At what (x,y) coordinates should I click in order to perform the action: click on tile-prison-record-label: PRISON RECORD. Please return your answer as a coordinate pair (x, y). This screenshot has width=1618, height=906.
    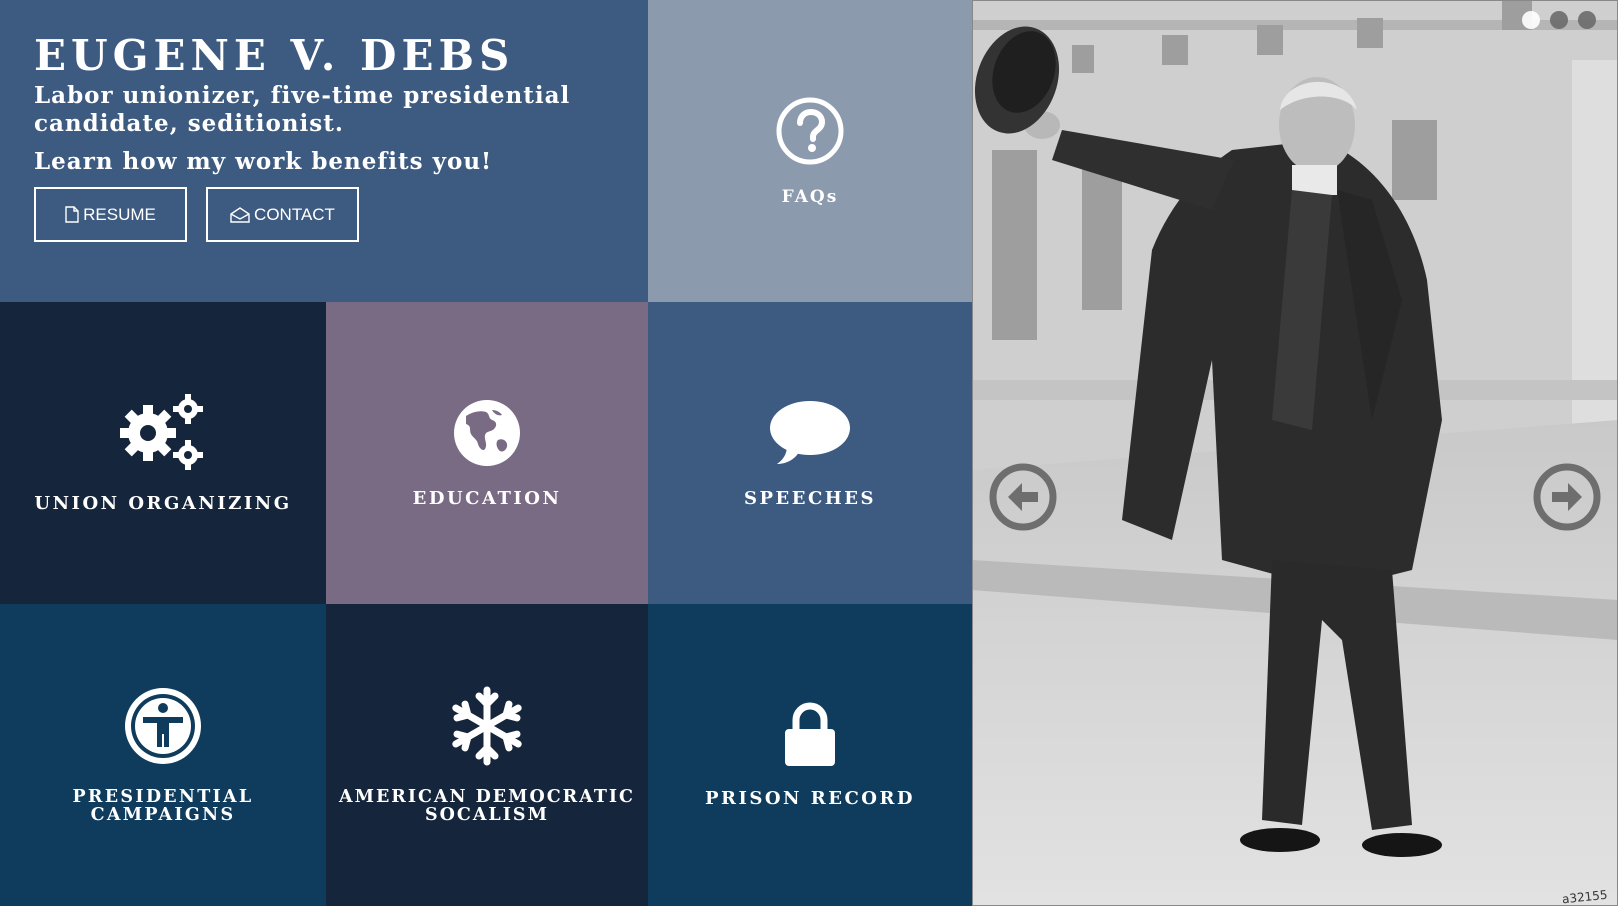
    Looking at the image, I should click on (810, 798).